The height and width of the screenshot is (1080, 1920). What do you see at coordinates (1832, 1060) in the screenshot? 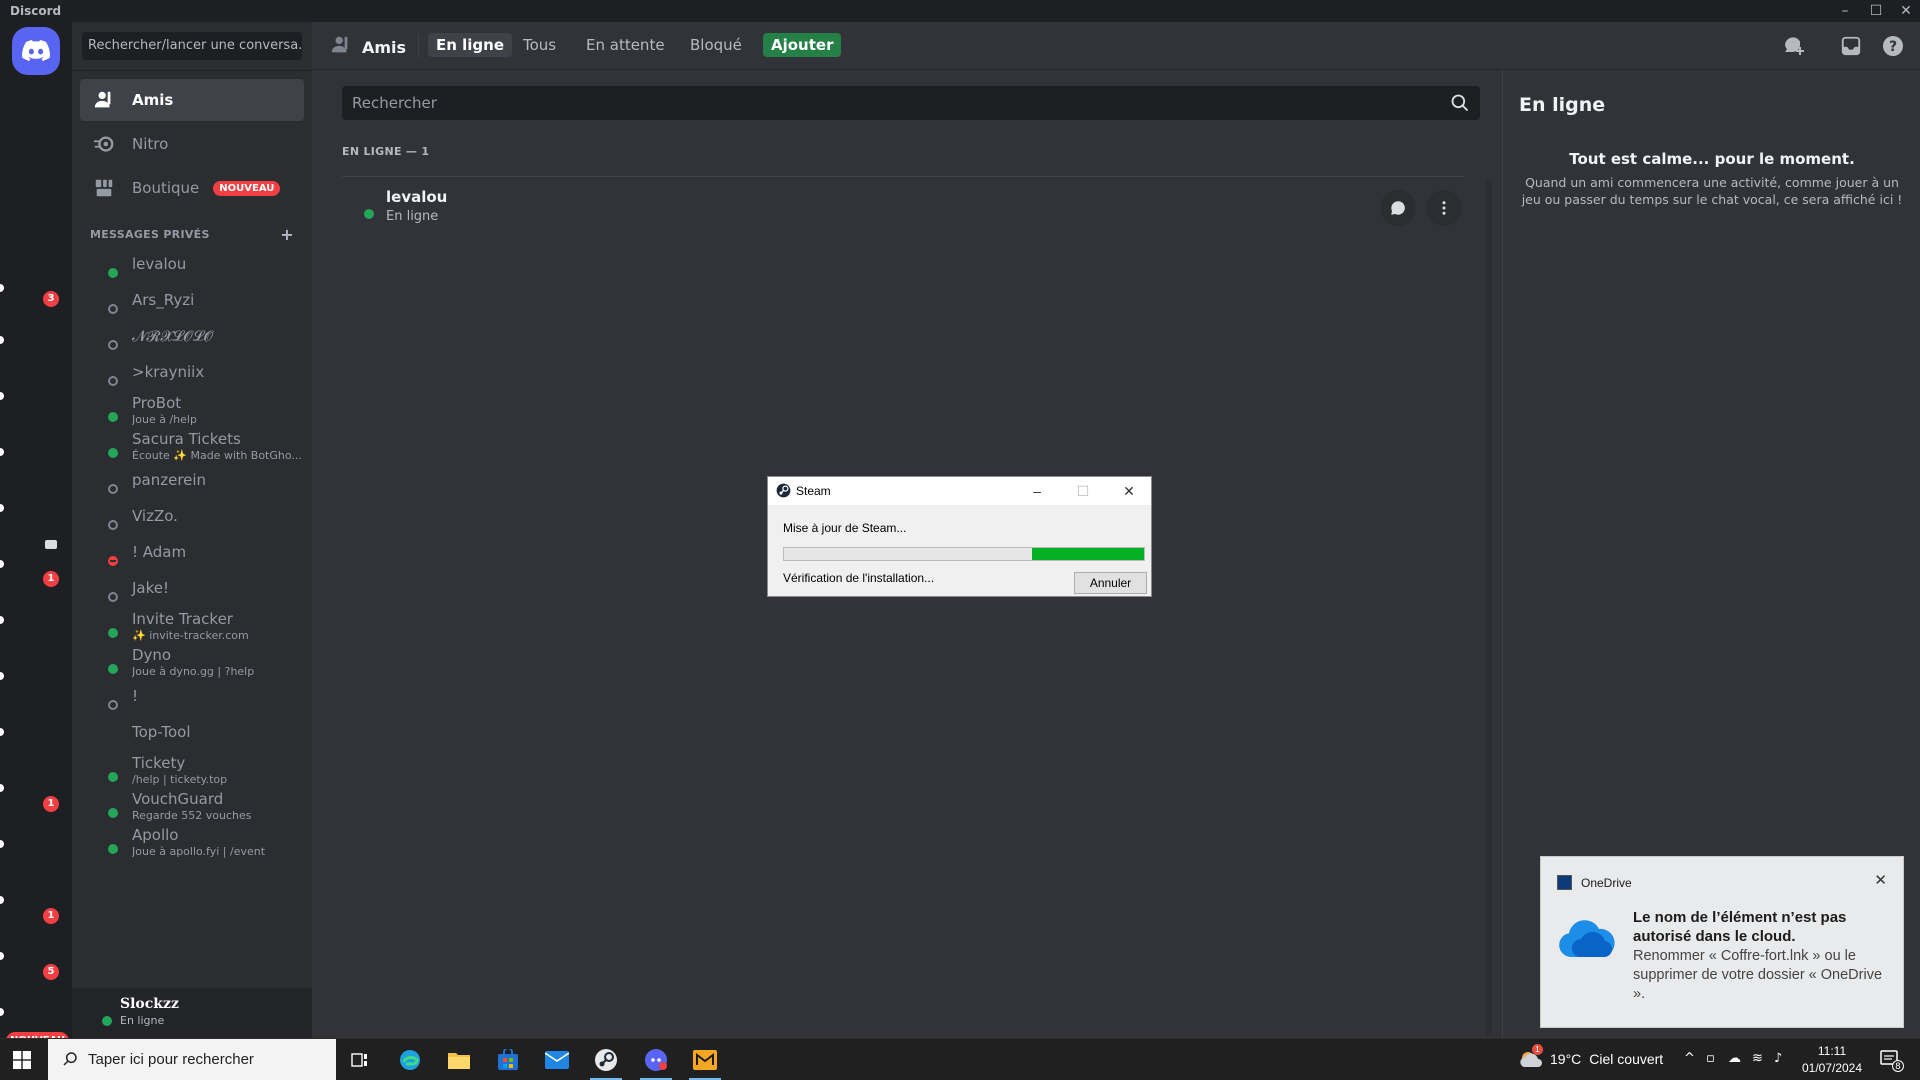
I see `taskbar-clock: 11:11 01/07/2024` at bounding box center [1832, 1060].